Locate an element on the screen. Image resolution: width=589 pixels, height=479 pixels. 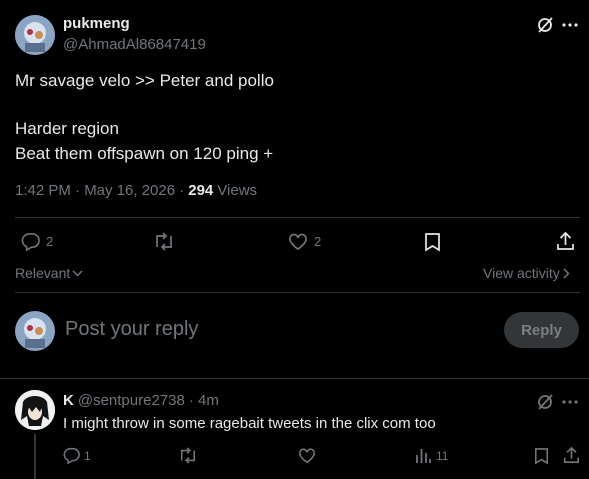
views-icon is located at coordinates (423, 455).